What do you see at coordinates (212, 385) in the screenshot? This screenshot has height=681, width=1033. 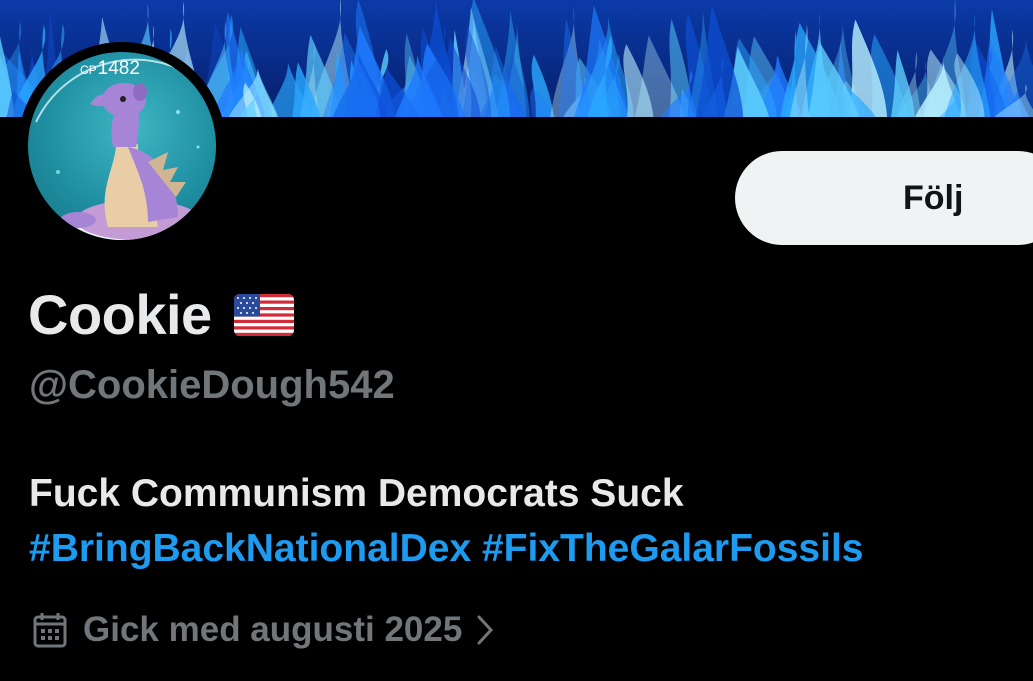 I see `user-handle: @CookieDough542` at bounding box center [212, 385].